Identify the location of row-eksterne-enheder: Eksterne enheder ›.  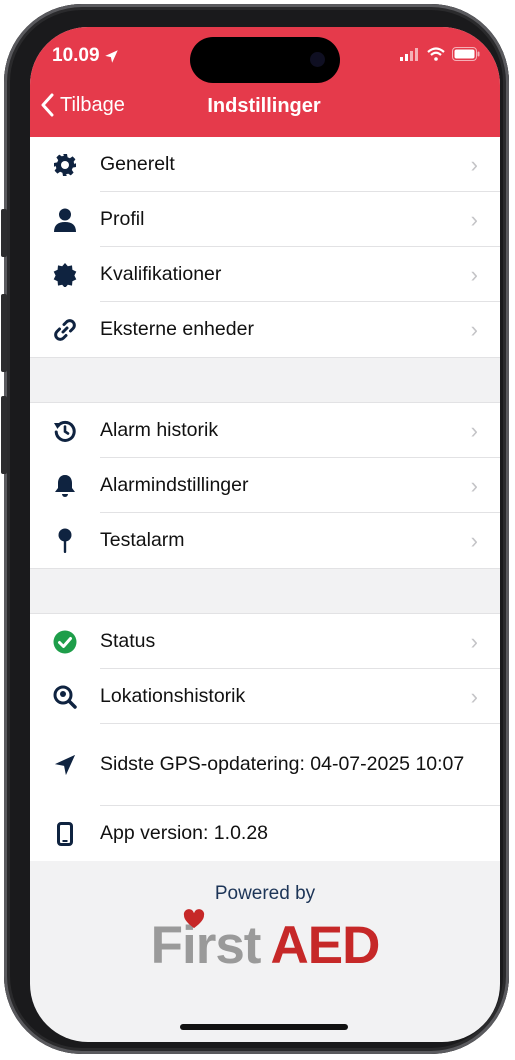
(265, 329).